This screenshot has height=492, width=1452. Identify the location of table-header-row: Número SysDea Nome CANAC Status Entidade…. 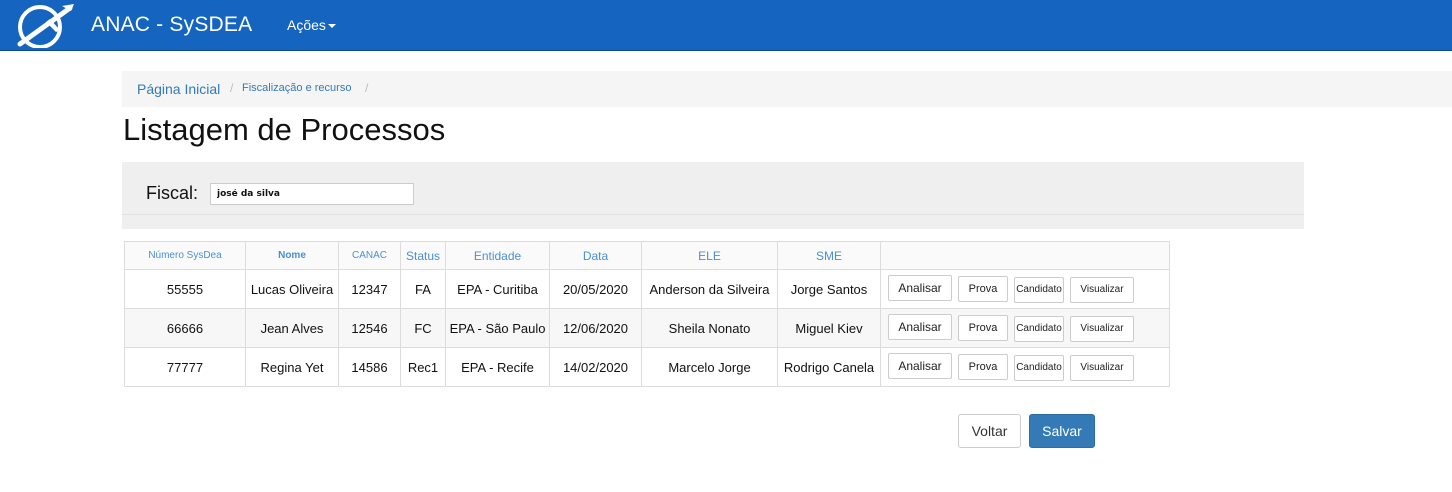
(647, 255).